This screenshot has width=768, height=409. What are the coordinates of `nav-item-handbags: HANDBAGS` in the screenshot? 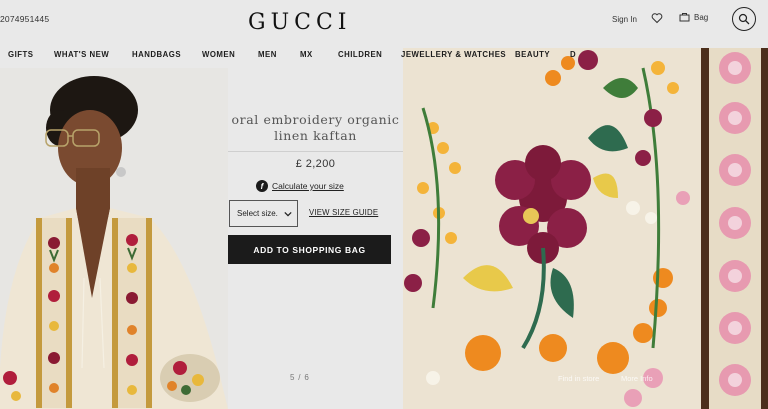 It's located at (156, 54).